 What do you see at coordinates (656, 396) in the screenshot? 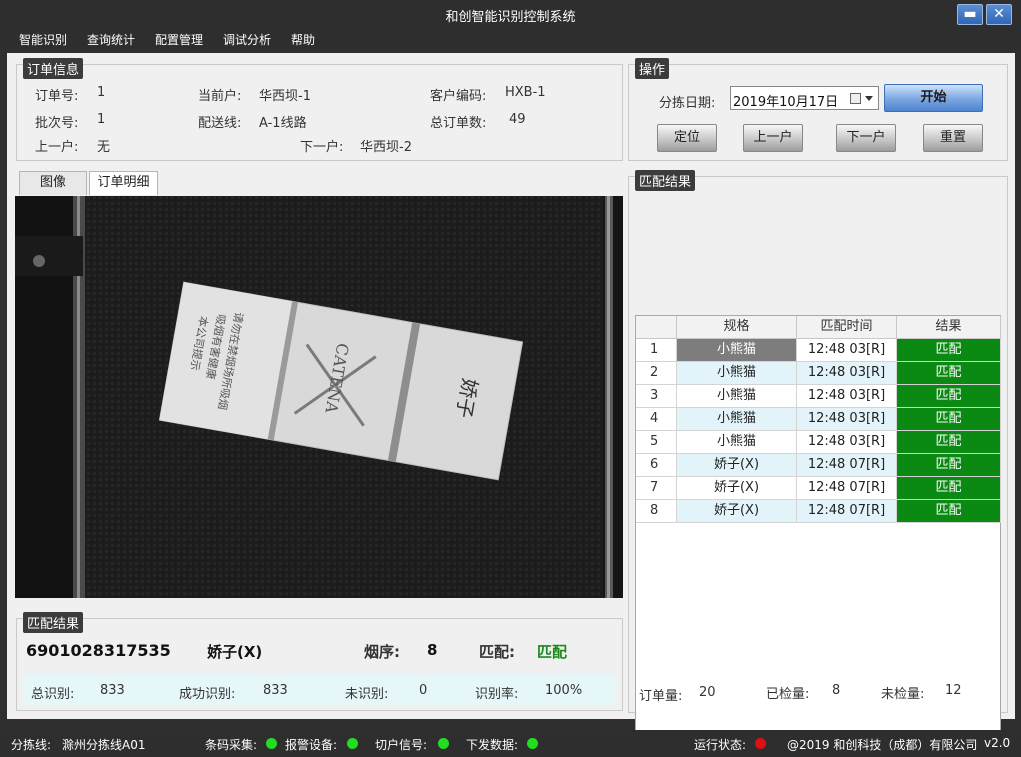
I see `row-index: 3` at bounding box center [656, 396].